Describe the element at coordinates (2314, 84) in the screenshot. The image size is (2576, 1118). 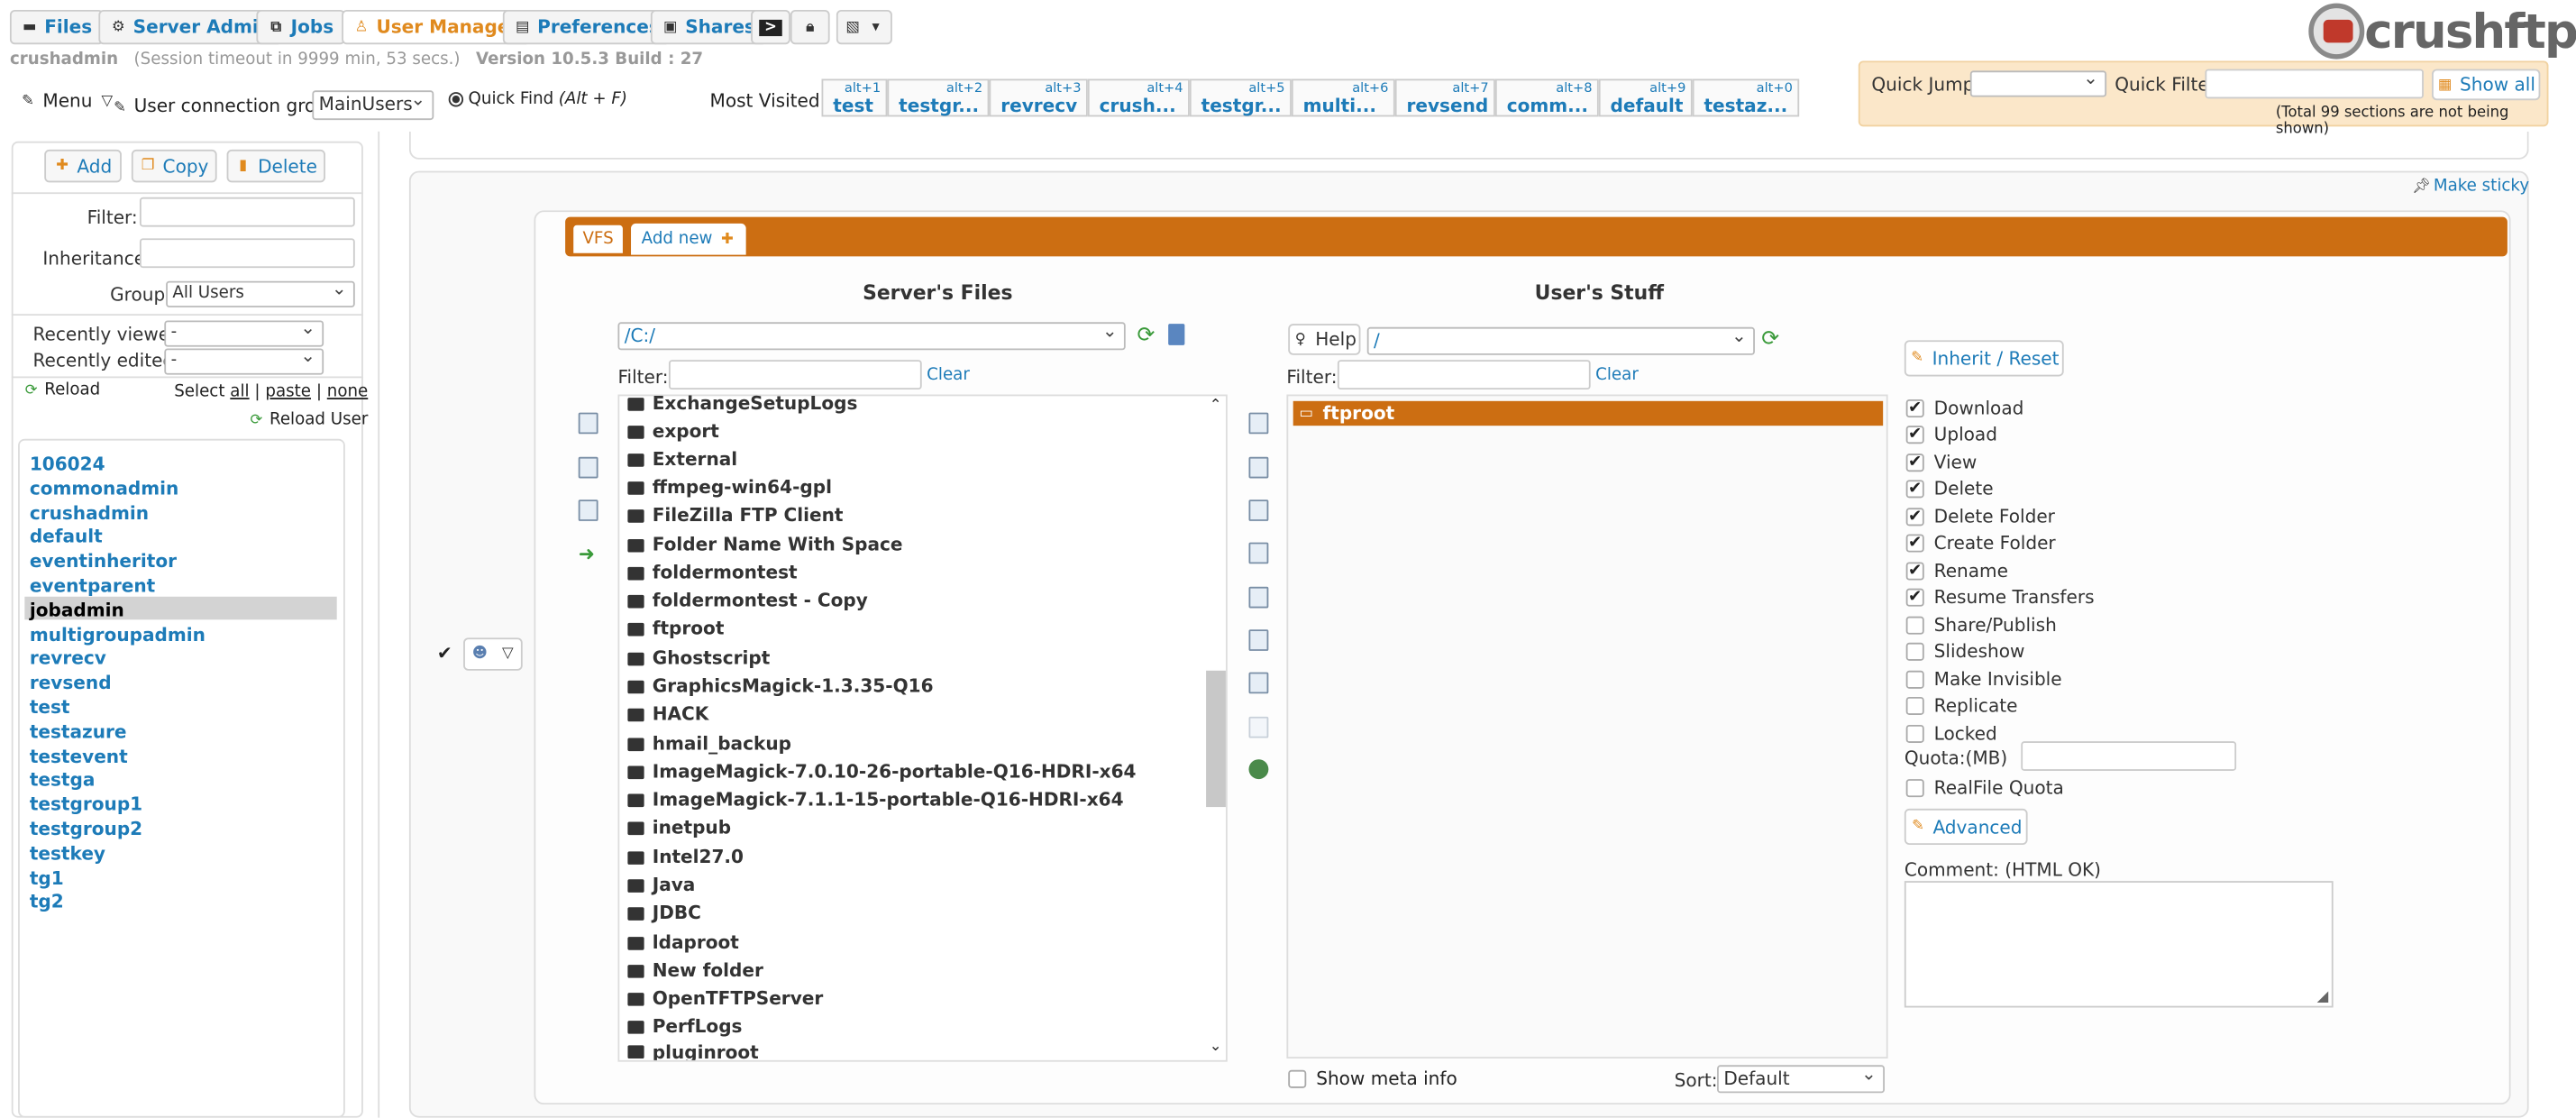
I see `quick-filter-input` at that location.